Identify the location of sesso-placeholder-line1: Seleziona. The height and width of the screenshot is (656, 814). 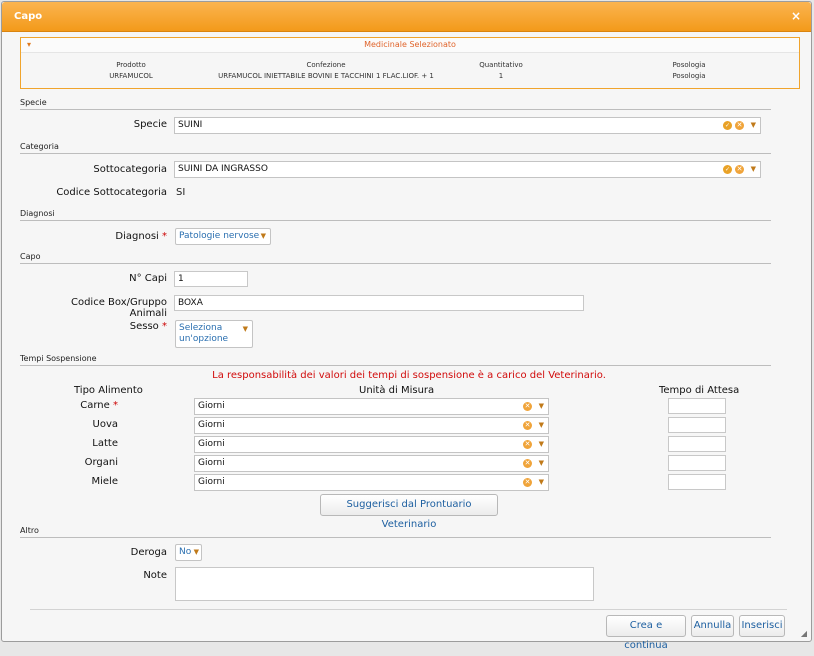
(201, 328).